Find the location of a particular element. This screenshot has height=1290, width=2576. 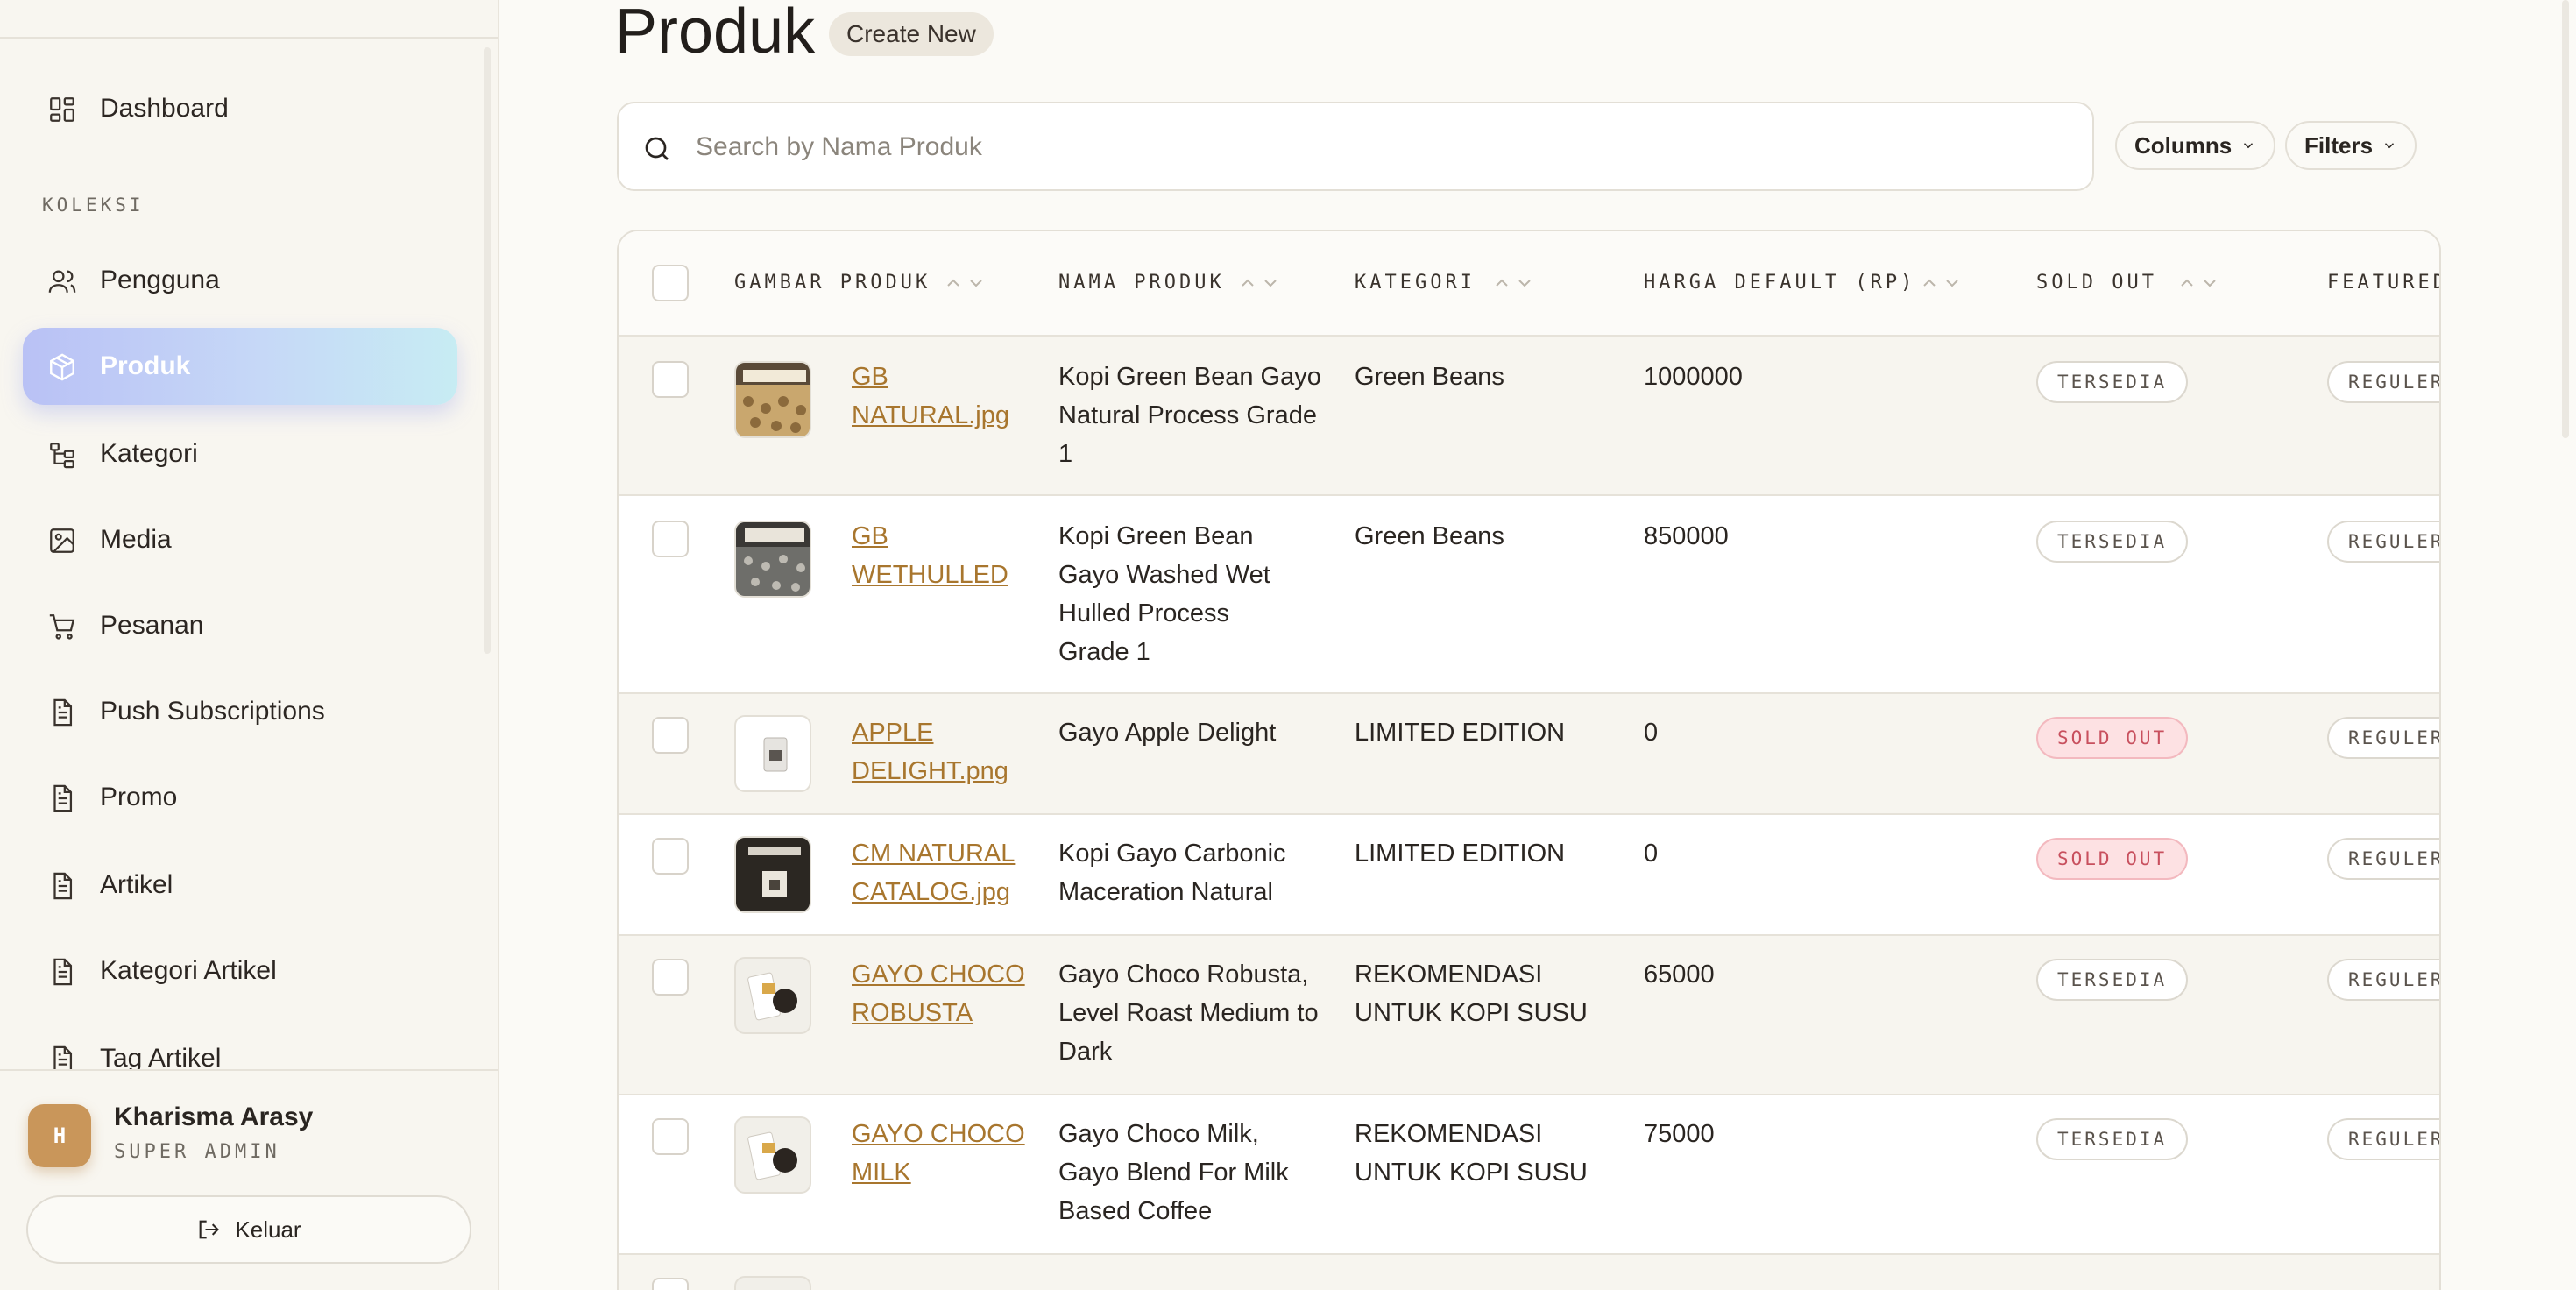

table-row is located at coordinates (1529, 1272).